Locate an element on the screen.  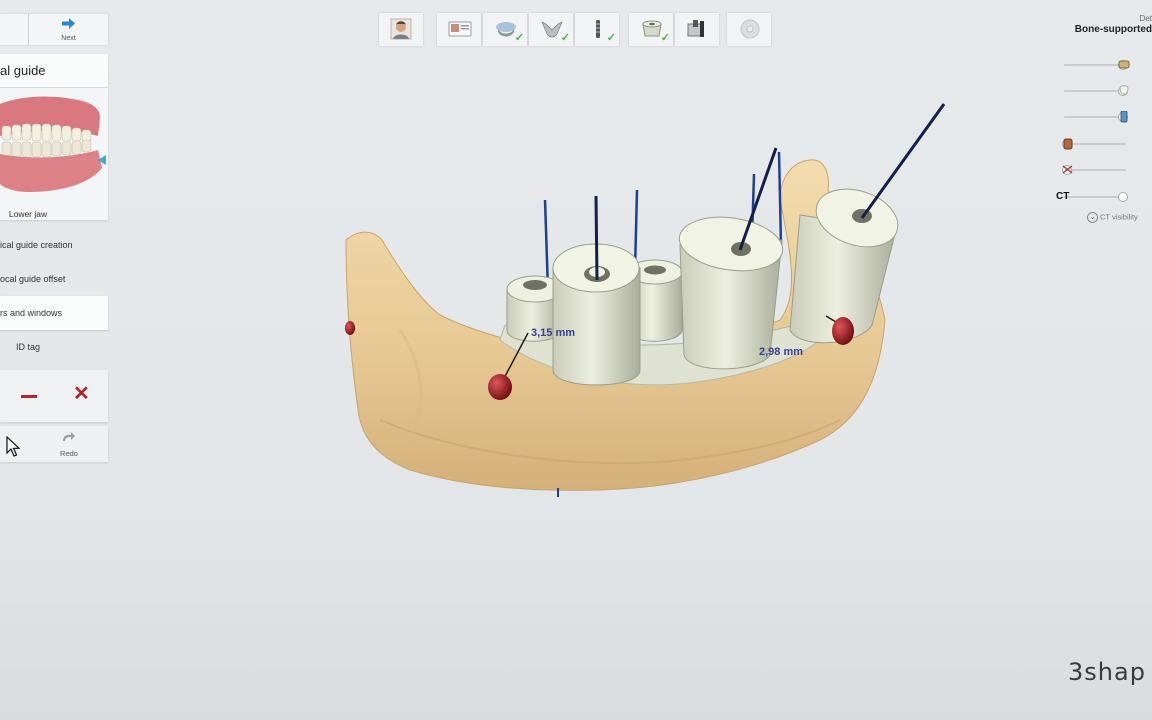
ct-label: CT is located at coordinates (1063, 196).